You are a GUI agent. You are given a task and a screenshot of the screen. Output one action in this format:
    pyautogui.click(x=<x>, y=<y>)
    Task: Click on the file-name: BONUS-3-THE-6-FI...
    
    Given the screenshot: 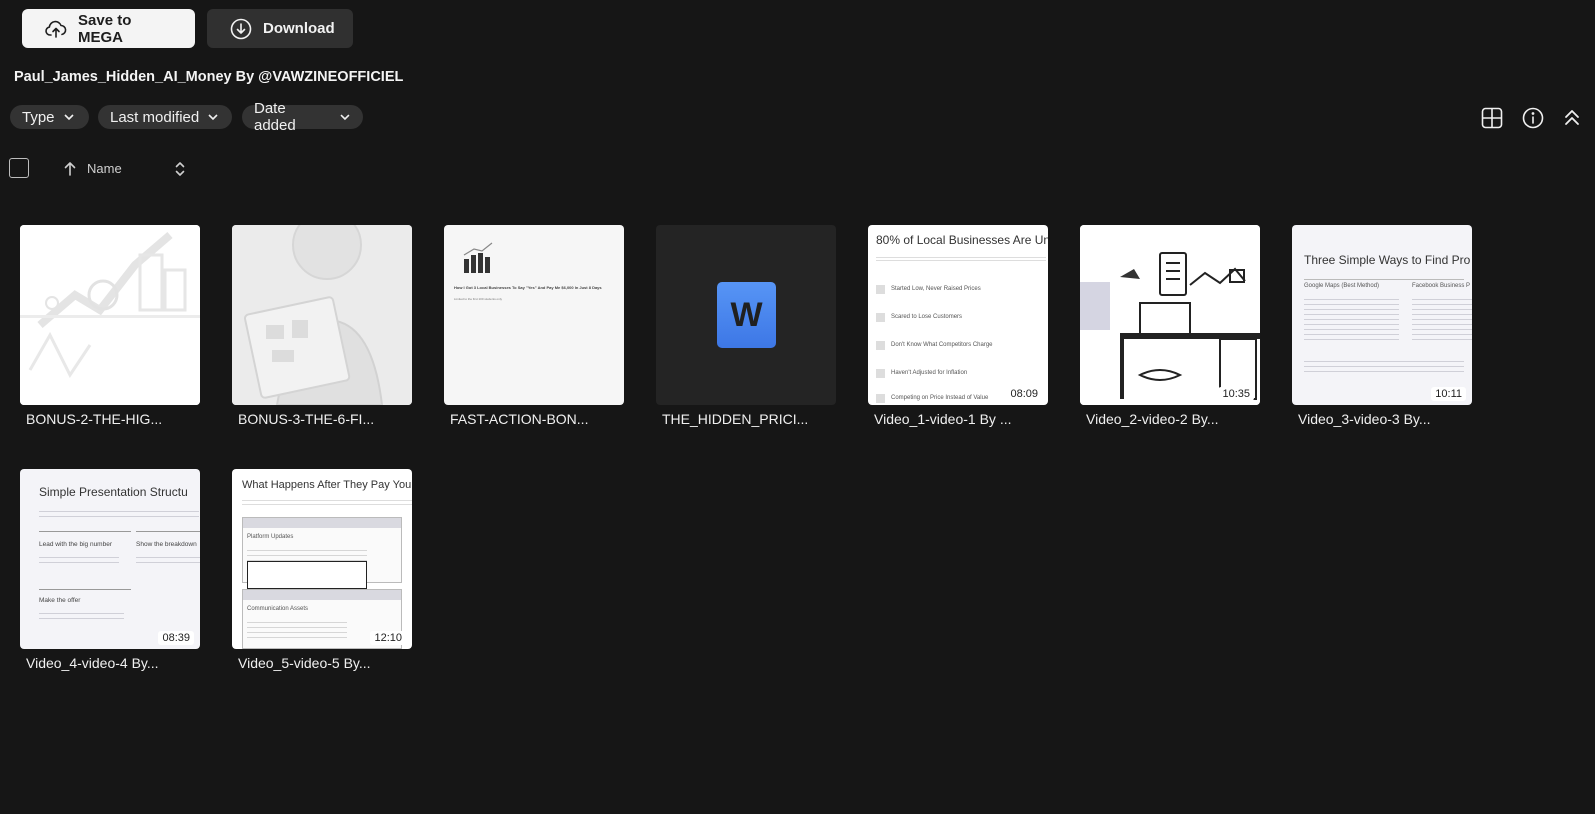 What is the action you would take?
    pyautogui.click(x=306, y=419)
    